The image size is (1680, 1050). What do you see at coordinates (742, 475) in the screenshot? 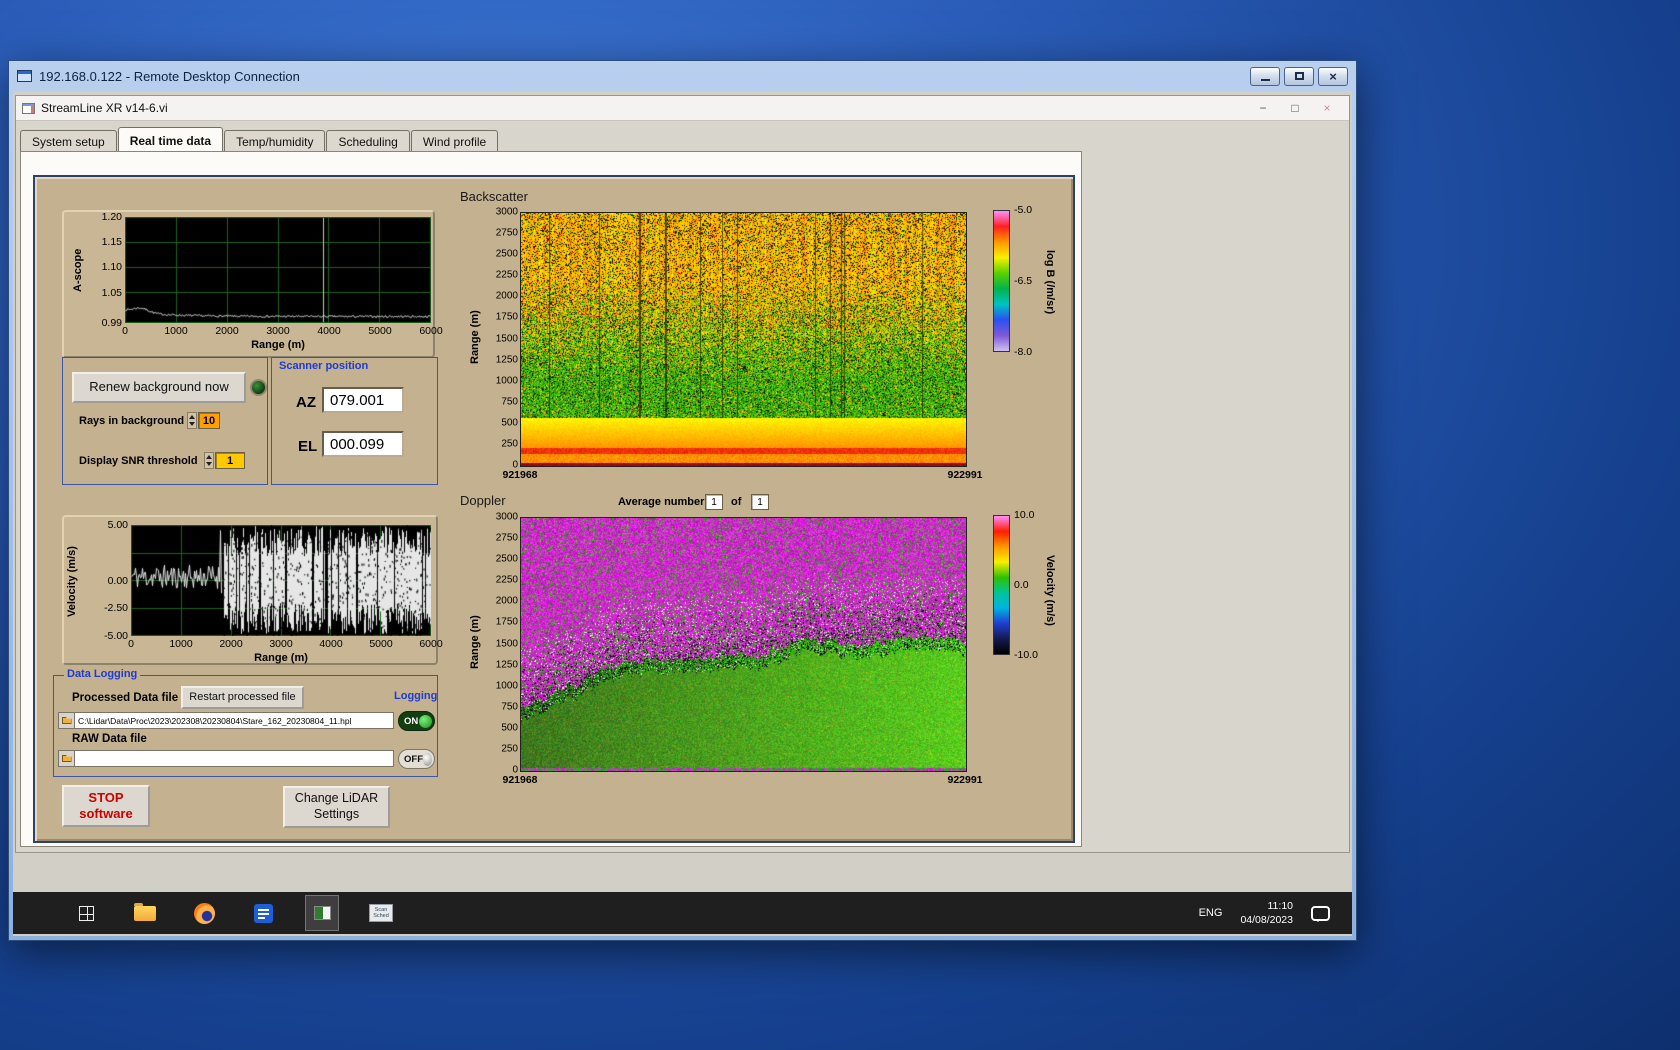
I see `backscatter-x-ticks: 921968 922991` at bounding box center [742, 475].